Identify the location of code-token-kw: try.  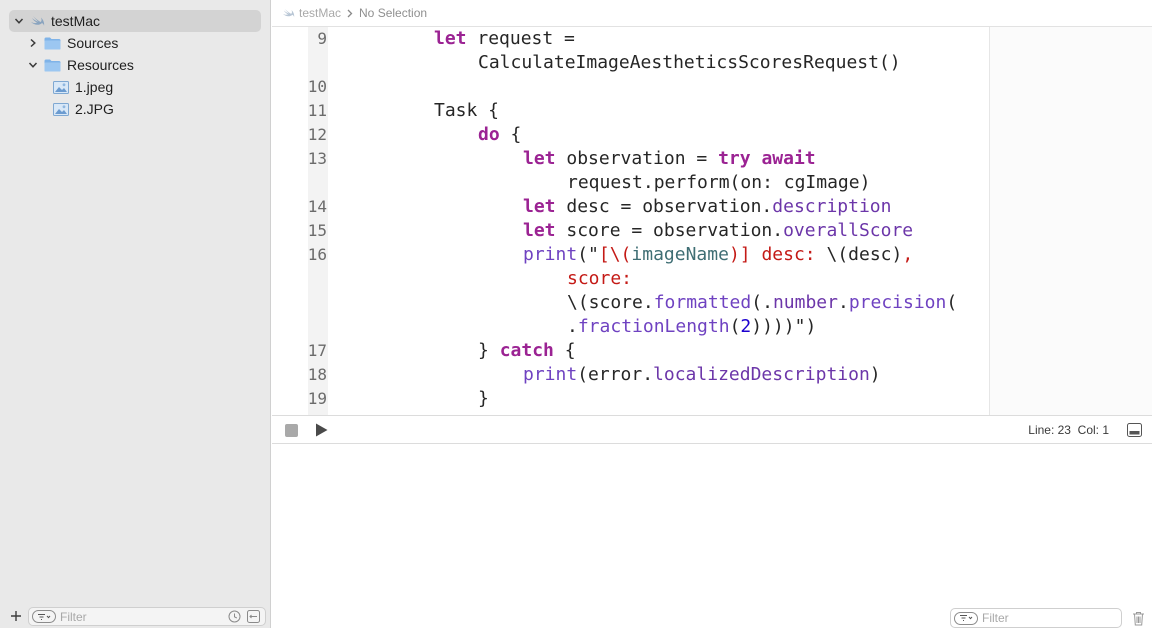
(734, 158).